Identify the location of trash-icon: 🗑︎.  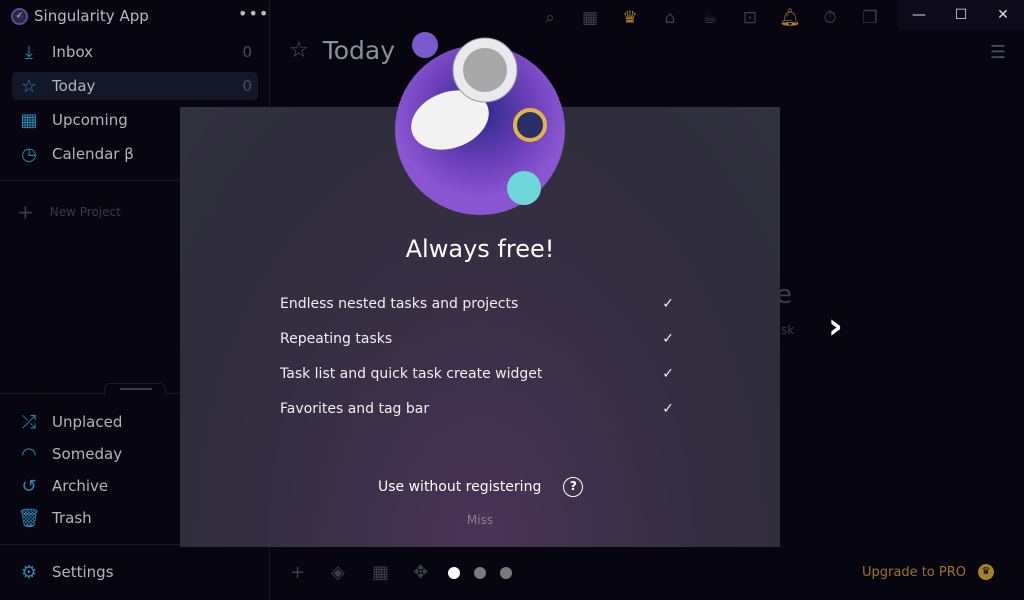
(29, 518).